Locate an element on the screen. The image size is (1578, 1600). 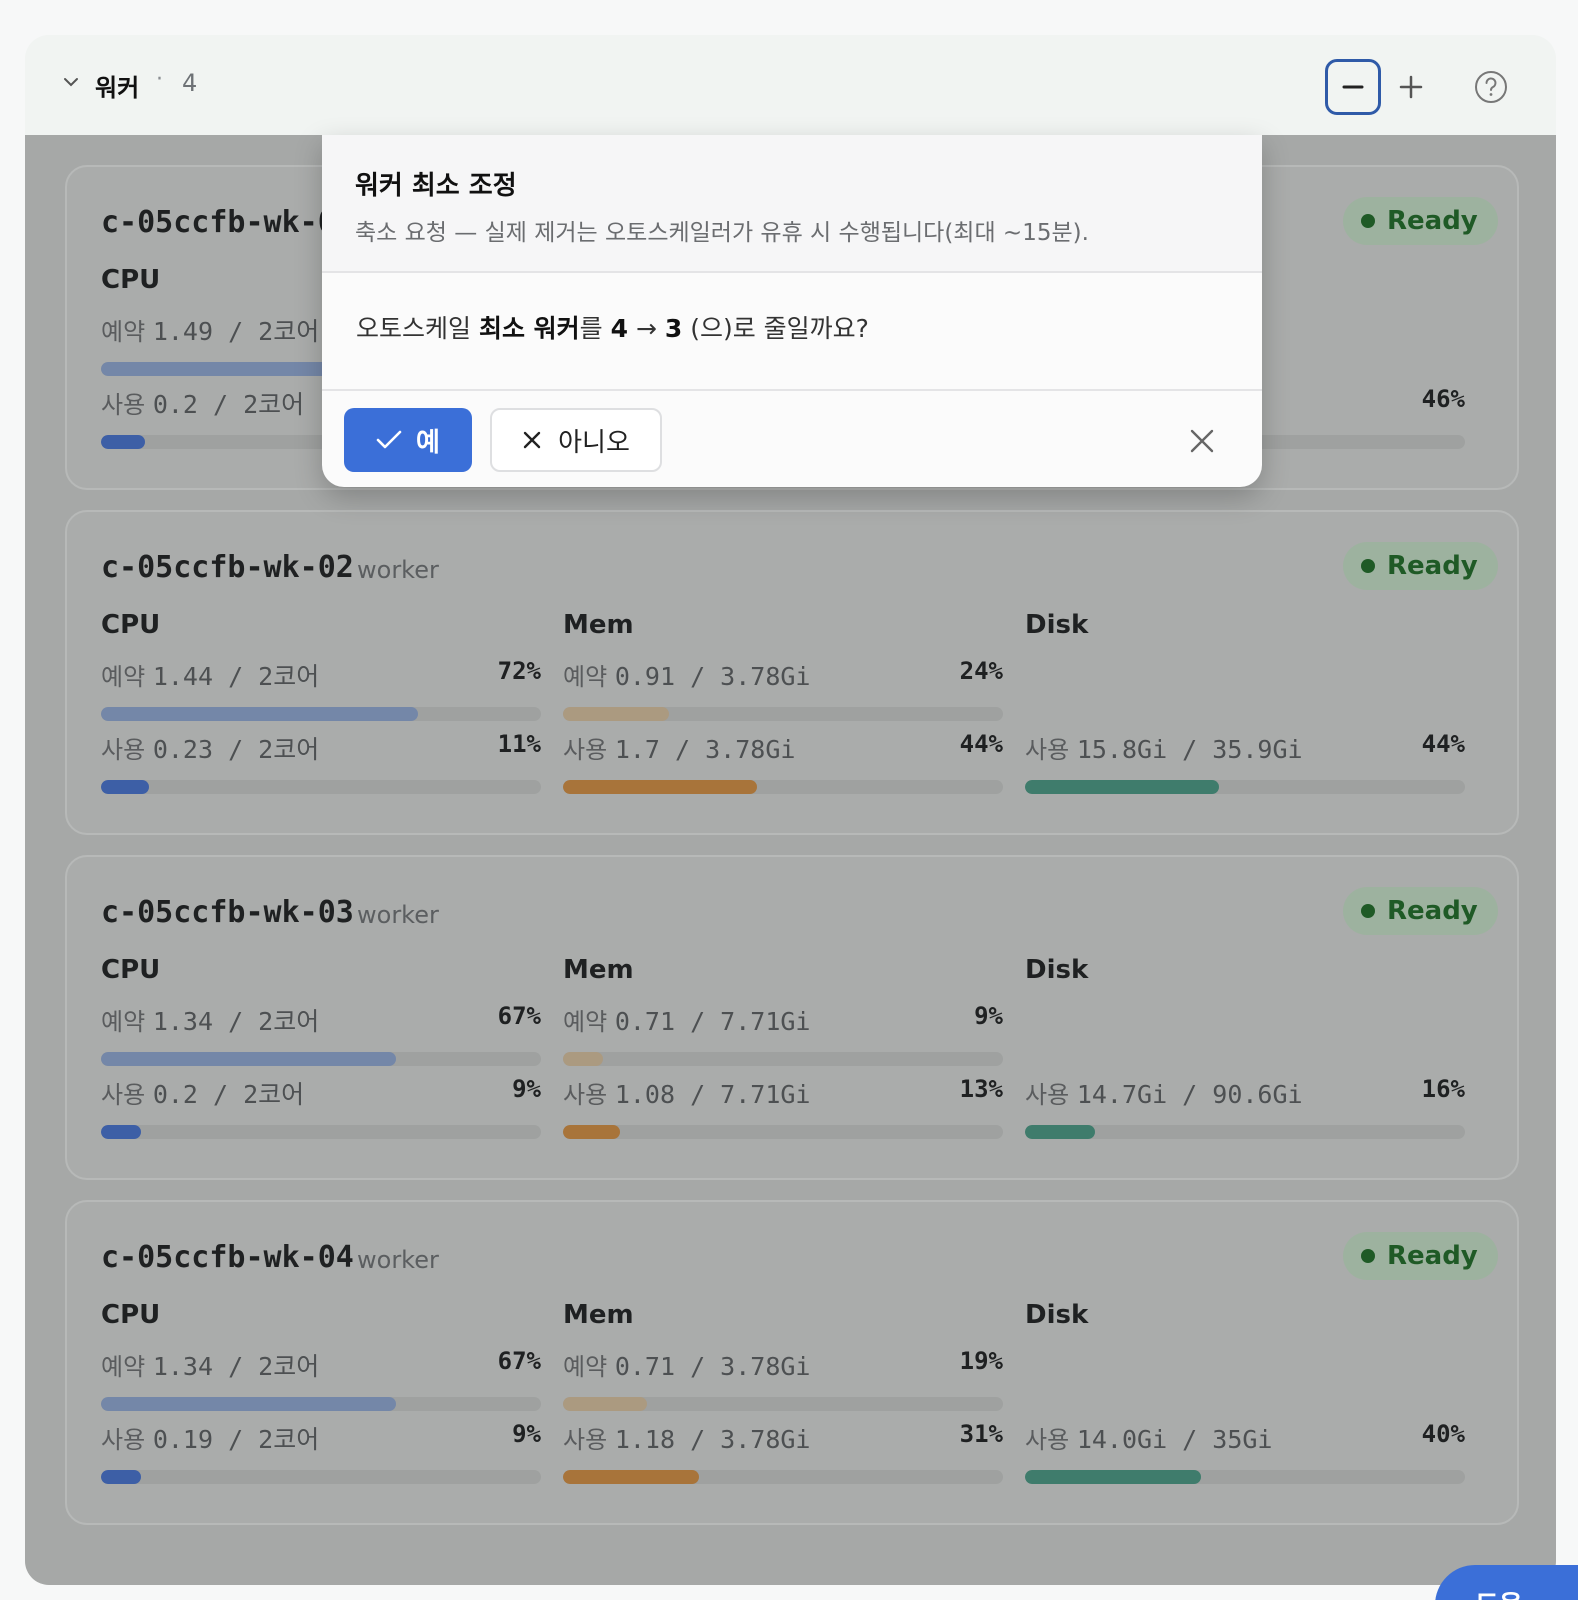
popover-close-button is located at coordinates (1202, 441).